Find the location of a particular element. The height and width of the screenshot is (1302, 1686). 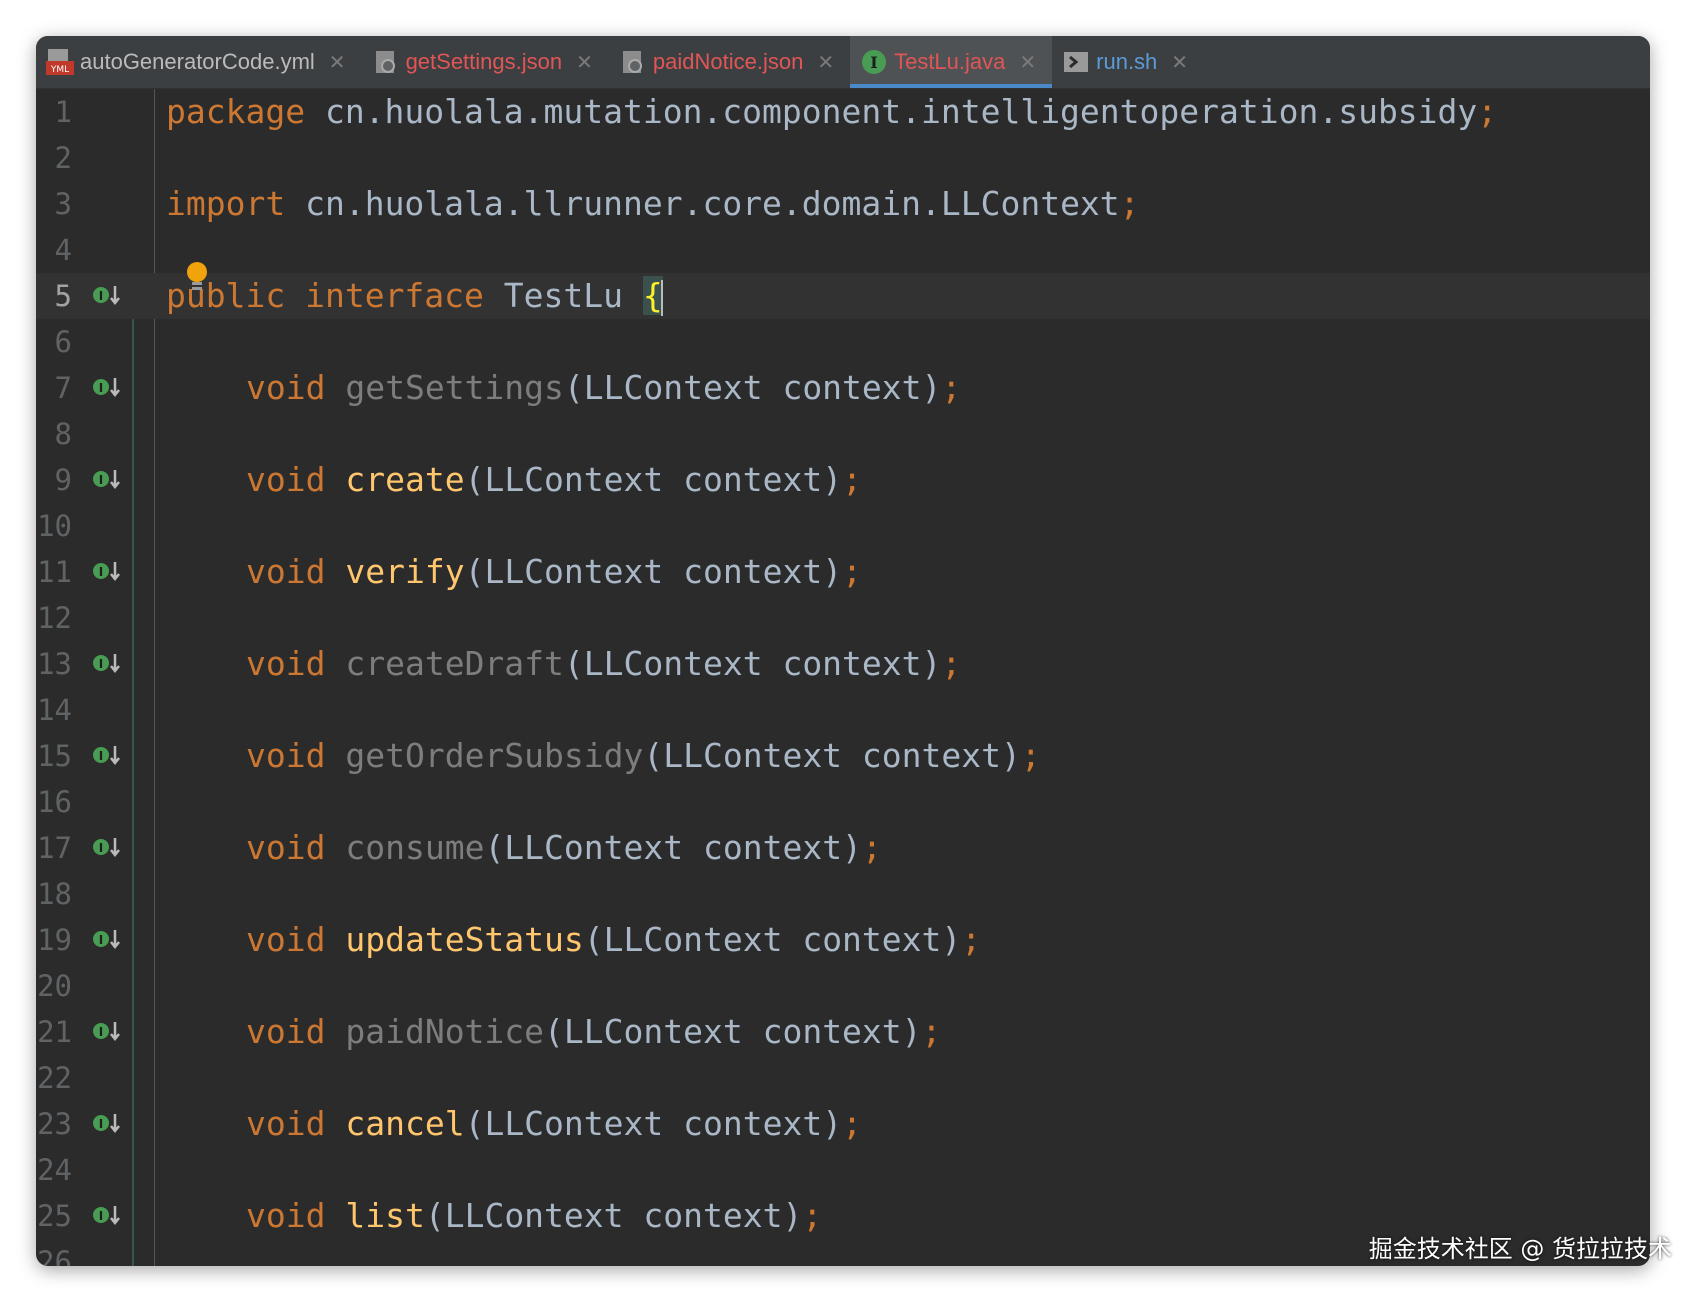

tab-testlu-java: I TestLu.java ✕ is located at coordinates (951, 62).